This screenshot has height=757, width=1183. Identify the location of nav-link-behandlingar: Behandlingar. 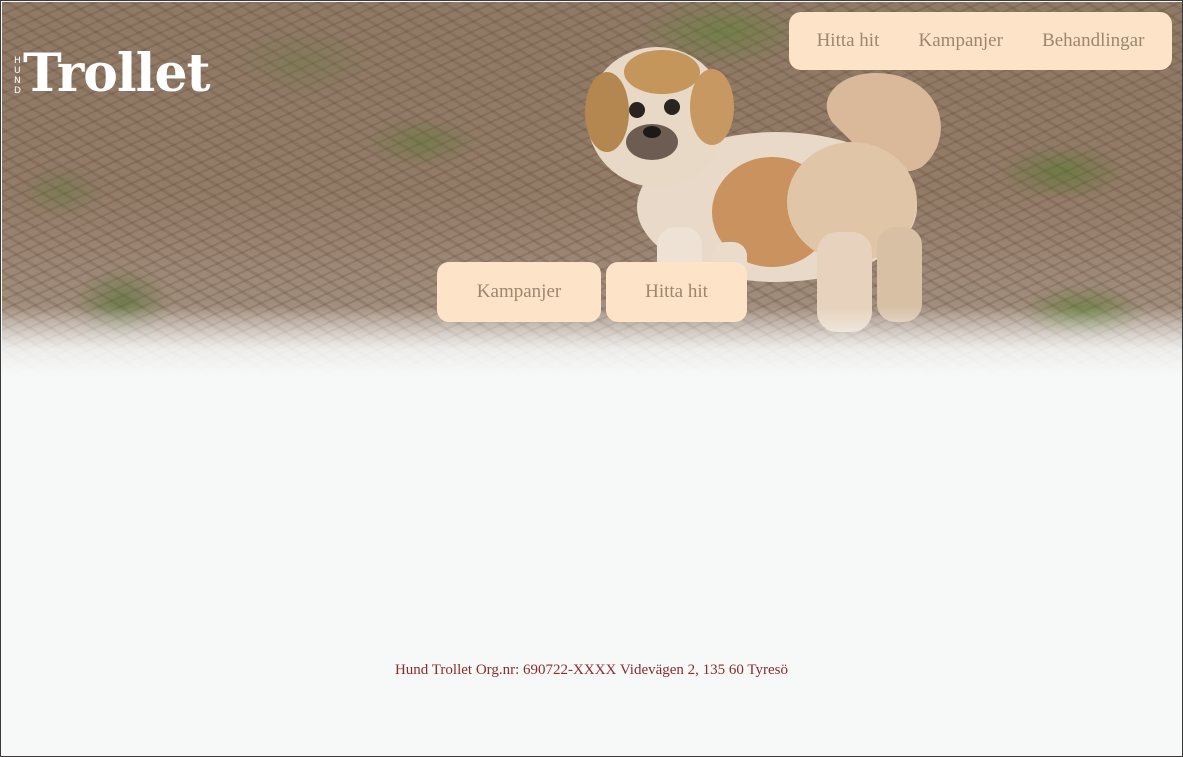
(1093, 41).